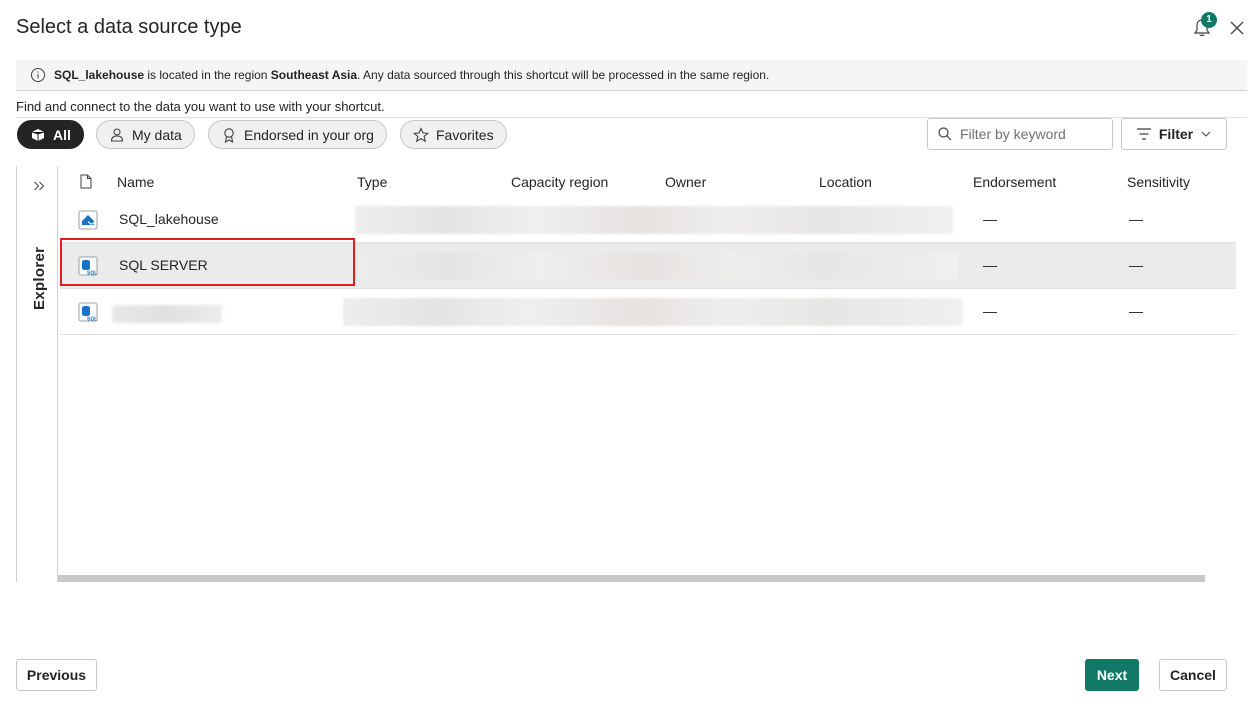 Image resolution: width=1260 pixels, height=707 pixels. I want to click on close-icon, so click(1237, 28).